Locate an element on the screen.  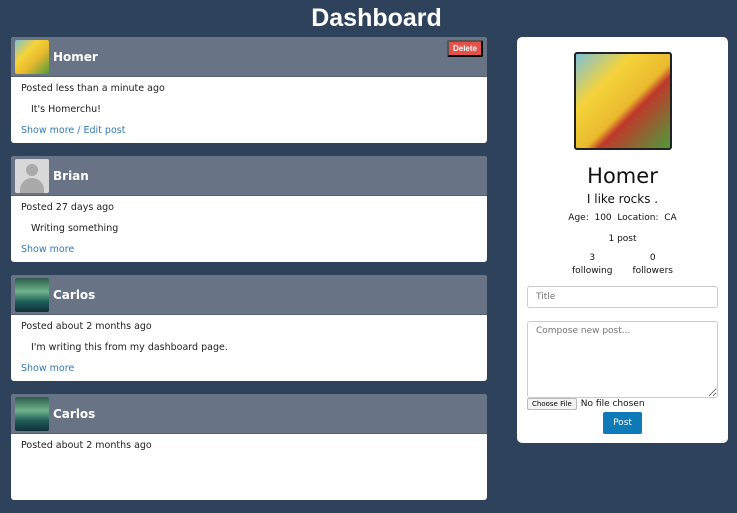
post-header: Brian is located at coordinates (249, 176).